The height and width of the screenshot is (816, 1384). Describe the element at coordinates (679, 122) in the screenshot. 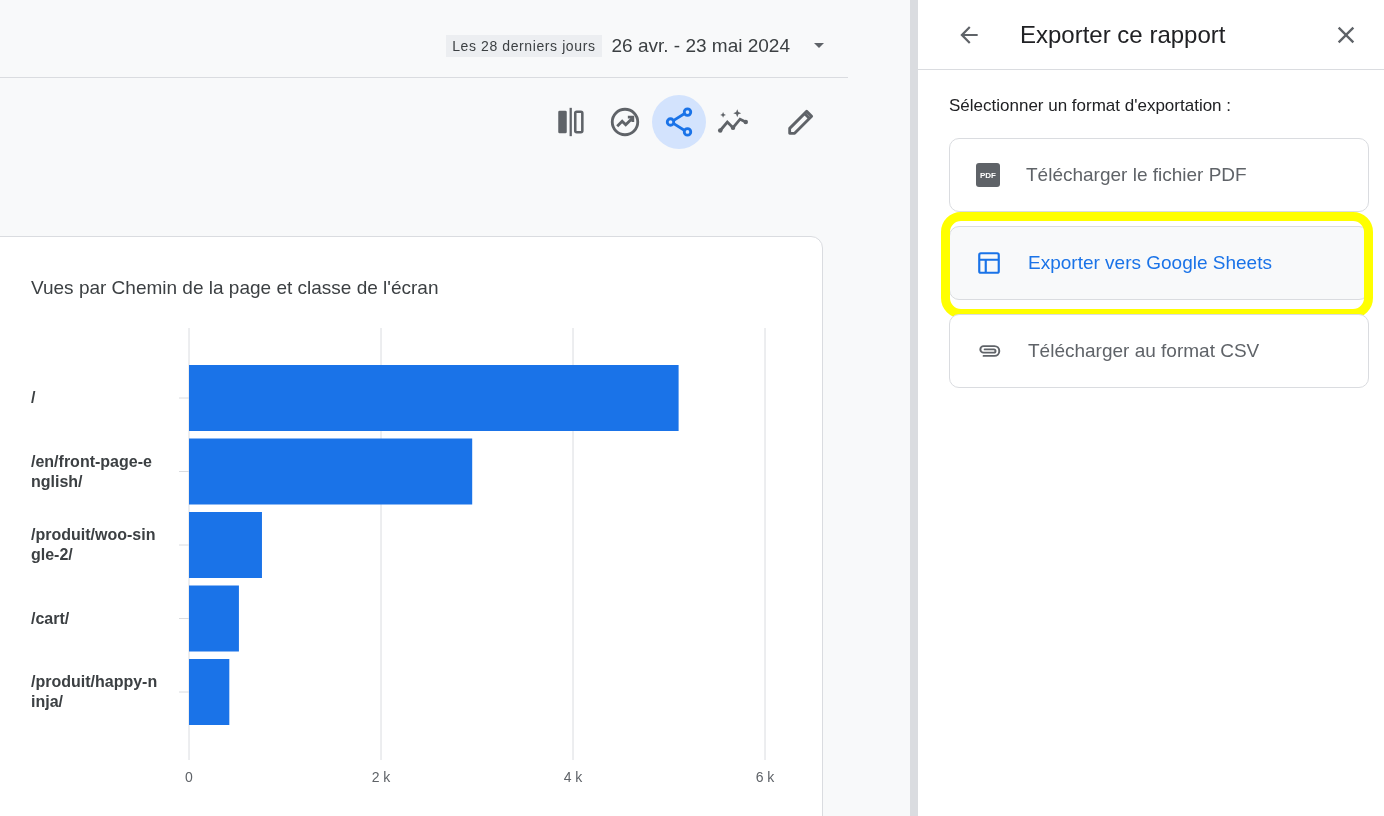

I see `share-button` at that location.